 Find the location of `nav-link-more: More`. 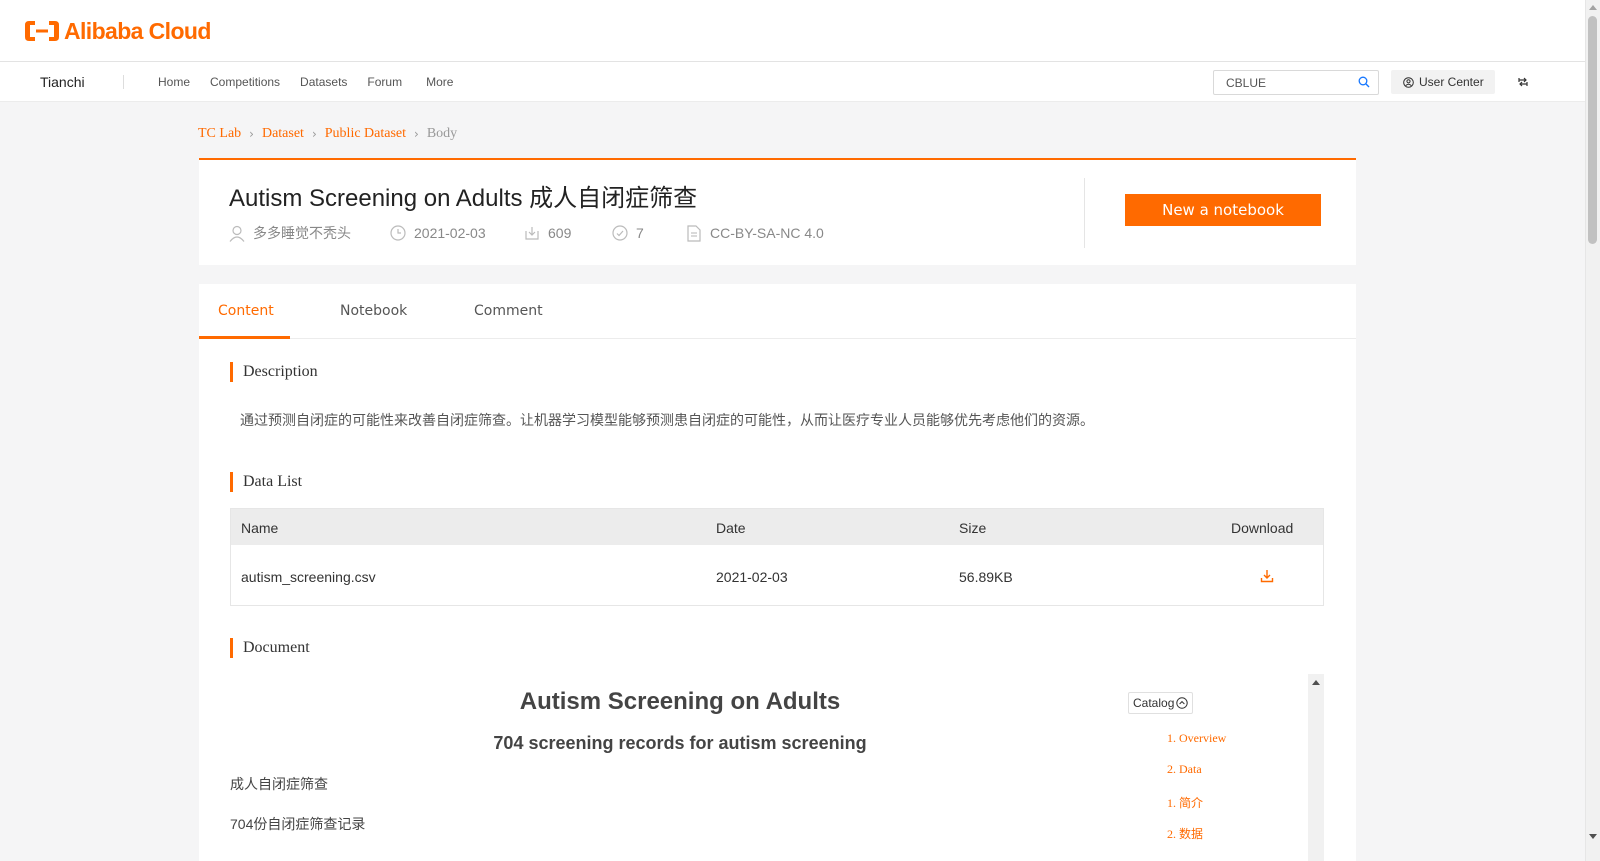

nav-link-more: More is located at coordinates (439, 82).